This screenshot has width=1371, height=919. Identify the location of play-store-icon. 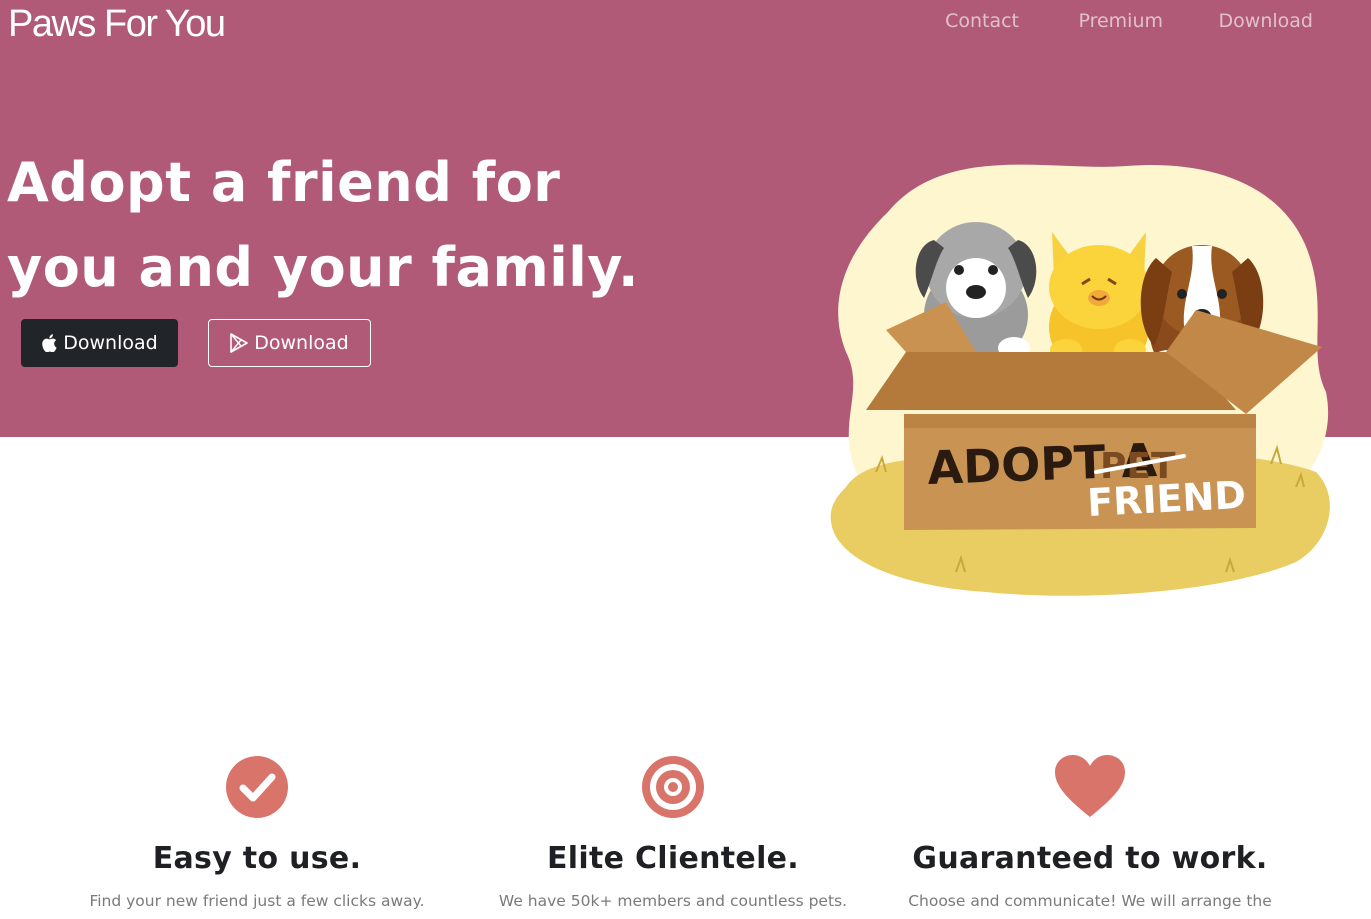
(239, 343).